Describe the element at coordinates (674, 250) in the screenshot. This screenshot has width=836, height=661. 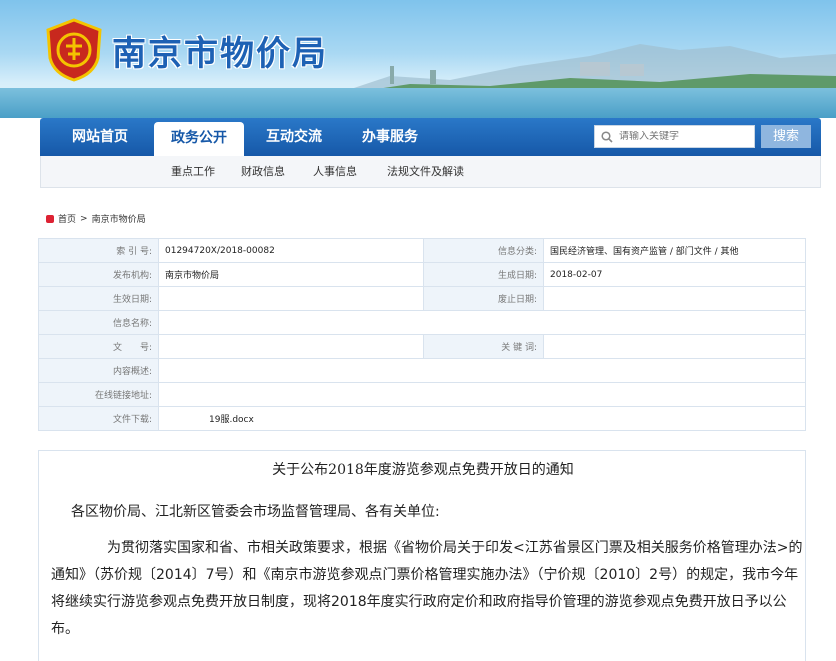
I see `category-value: 国民经济管理、国有资产监管 / 部门文件 / 其他` at that location.